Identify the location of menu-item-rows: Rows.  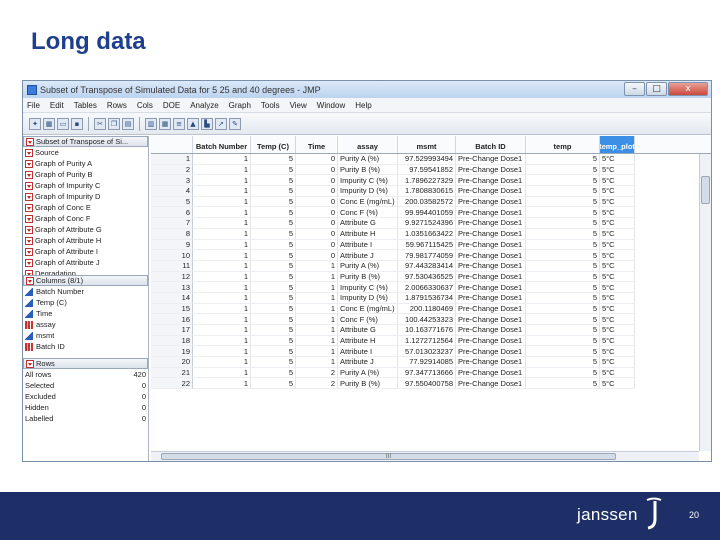
(117, 105).